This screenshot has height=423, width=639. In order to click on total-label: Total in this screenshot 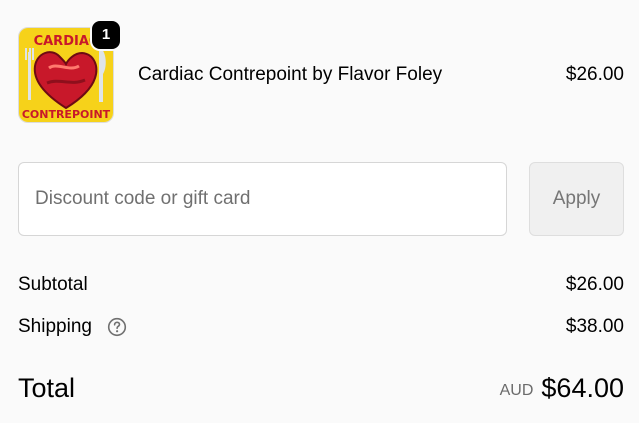, I will do `click(47, 388)`.